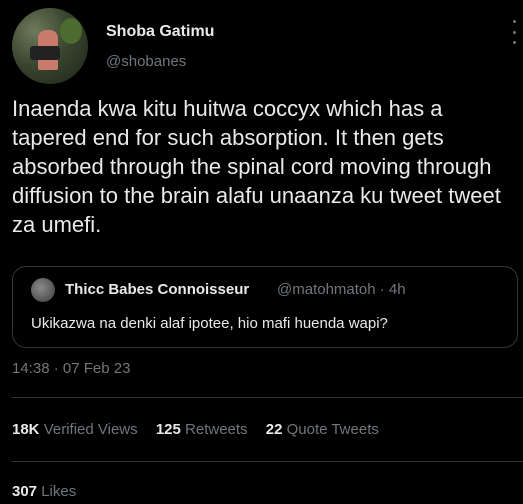 The image size is (523, 504). What do you see at coordinates (514, 32) in the screenshot?
I see `more-options-icon` at bounding box center [514, 32].